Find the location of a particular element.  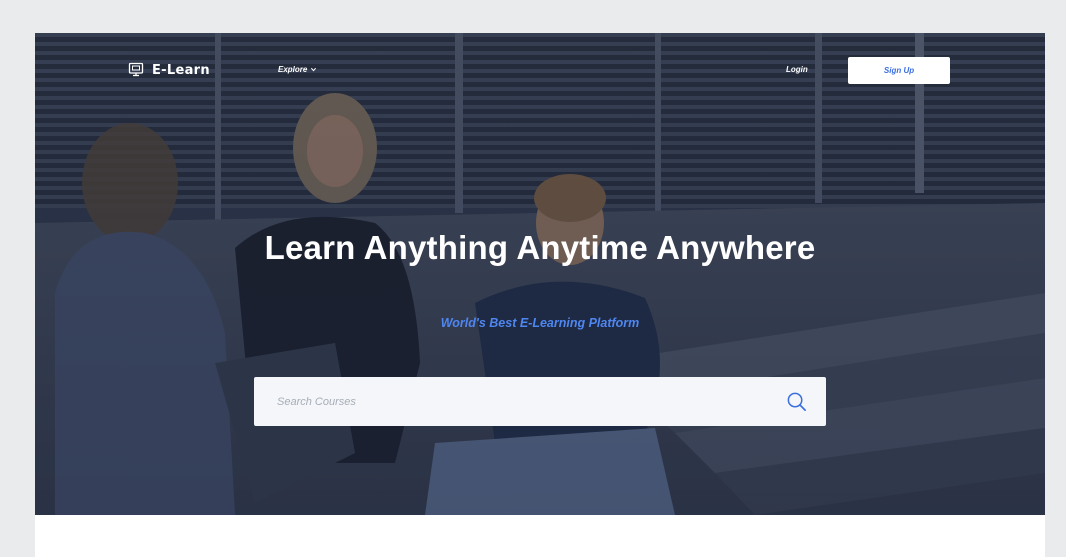

brand-name: E-Learn is located at coordinates (181, 70).